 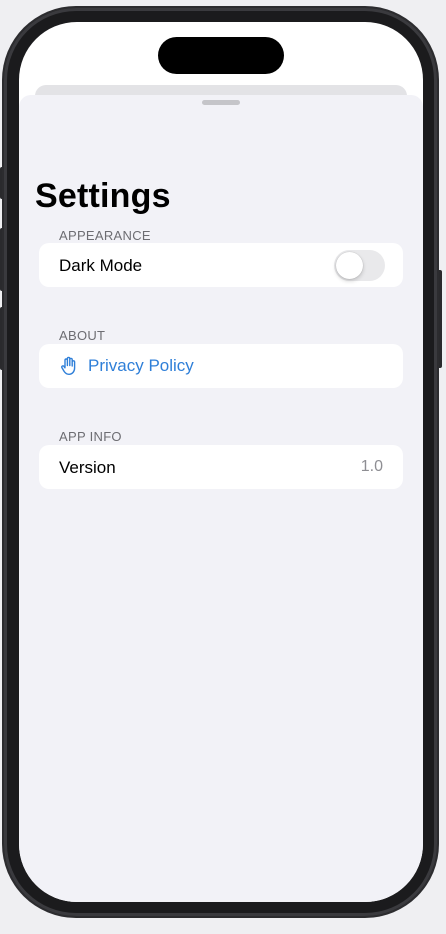 I want to click on version-label: Version, so click(x=87, y=467).